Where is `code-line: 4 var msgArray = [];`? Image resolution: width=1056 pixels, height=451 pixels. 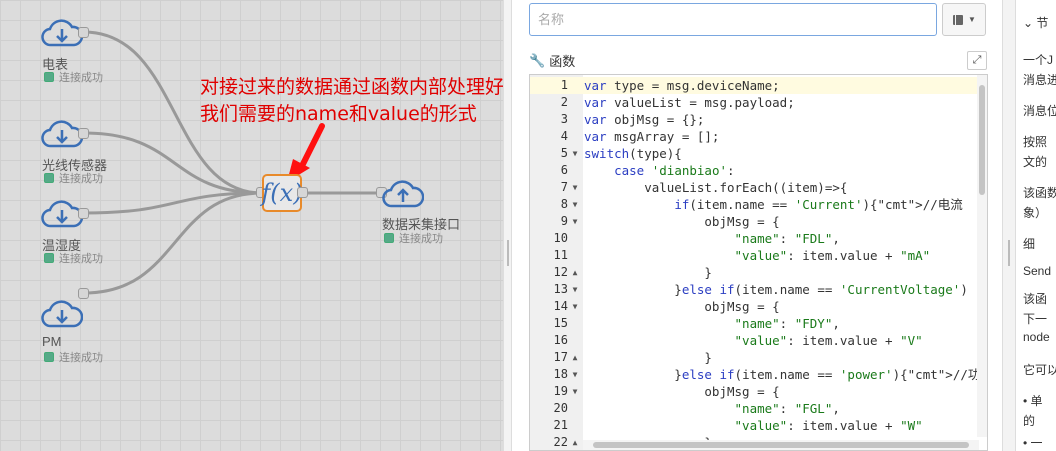
code-line: 4 var msgArray = []; is located at coordinates (756, 136).